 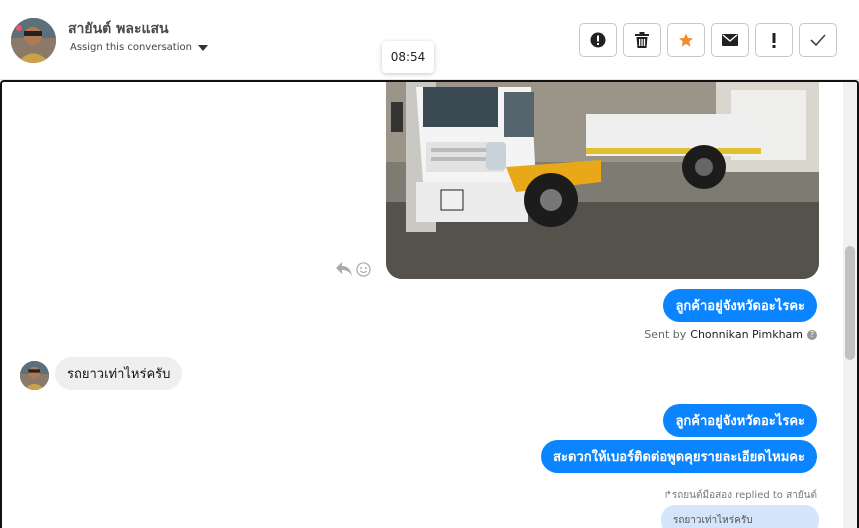 I want to click on message-reactions, so click(x=353, y=269).